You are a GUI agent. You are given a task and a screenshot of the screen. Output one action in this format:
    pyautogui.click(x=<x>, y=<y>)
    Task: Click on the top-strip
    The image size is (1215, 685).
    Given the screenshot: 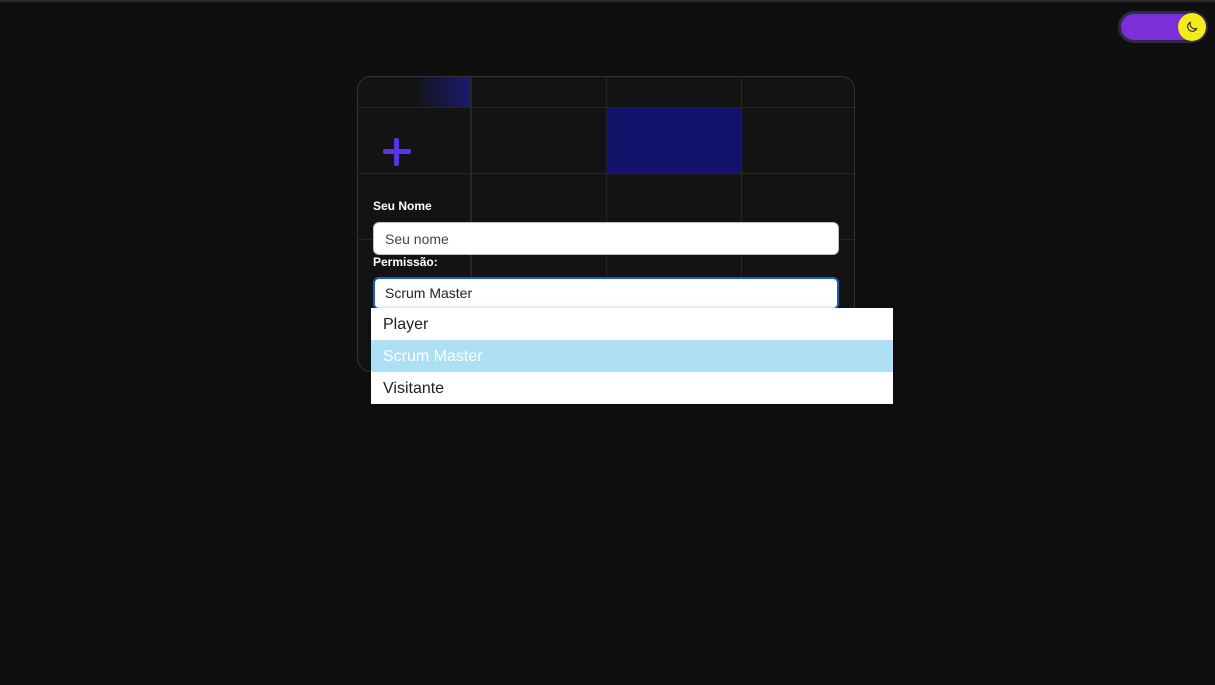 What is the action you would take?
    pyautogui.click(x=607, y=1)
    